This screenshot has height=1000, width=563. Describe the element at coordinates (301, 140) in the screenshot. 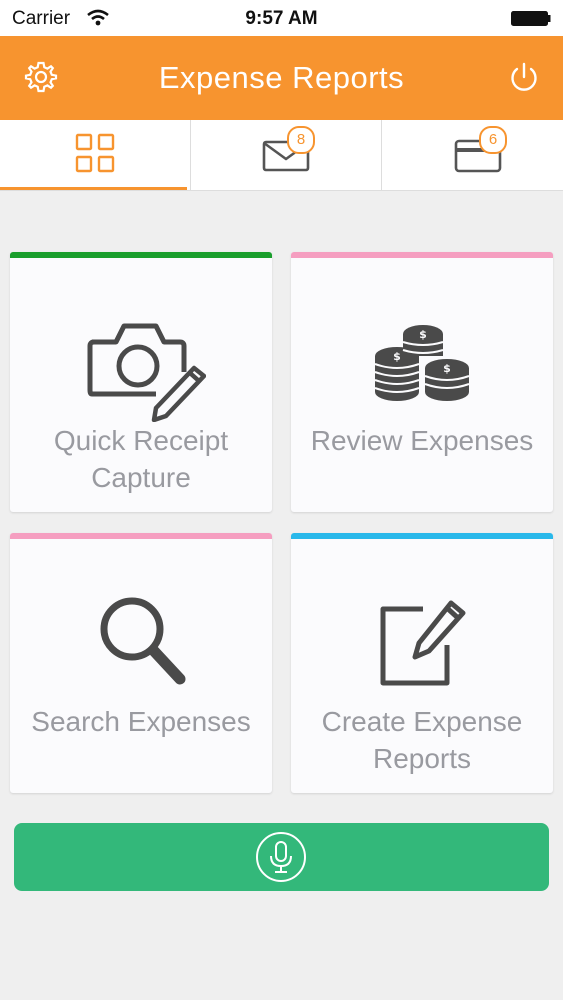

I see `messages-badge: 8` at that location.